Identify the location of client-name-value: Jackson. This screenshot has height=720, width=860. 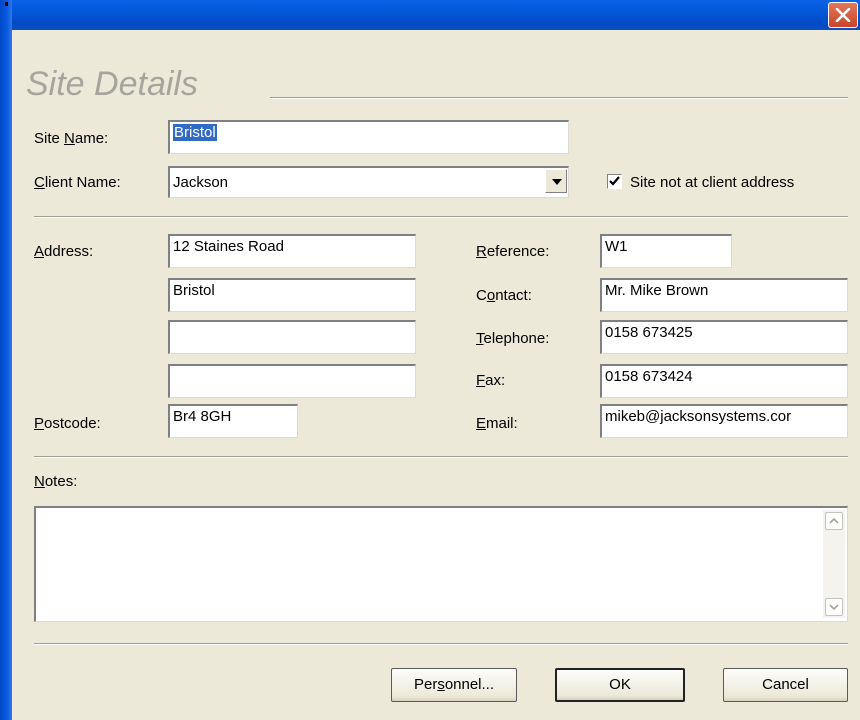
(201, 182).